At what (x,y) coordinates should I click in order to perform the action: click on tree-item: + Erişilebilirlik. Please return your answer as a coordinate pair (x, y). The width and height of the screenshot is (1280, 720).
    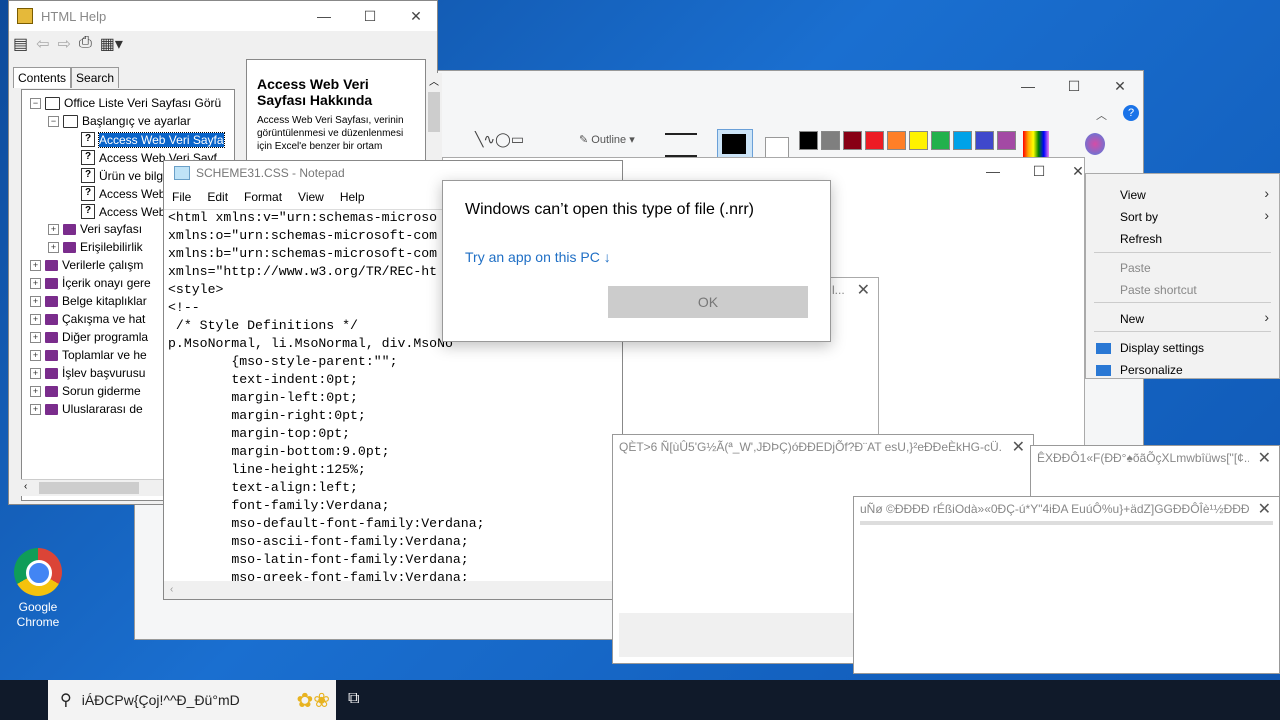
    Looking at the image, I should click on (95, 247).